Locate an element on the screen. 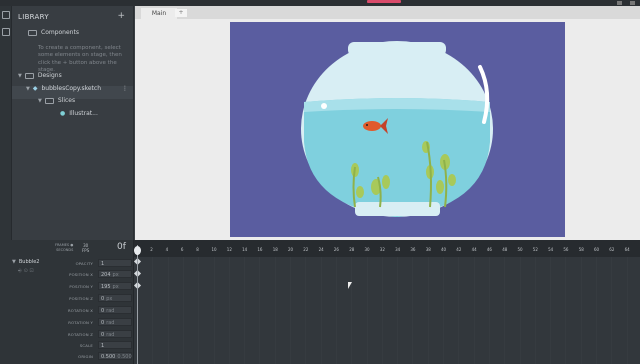 This screenshot has height=364, width=640. tab-main: Main is located at coordinates (159, 13).